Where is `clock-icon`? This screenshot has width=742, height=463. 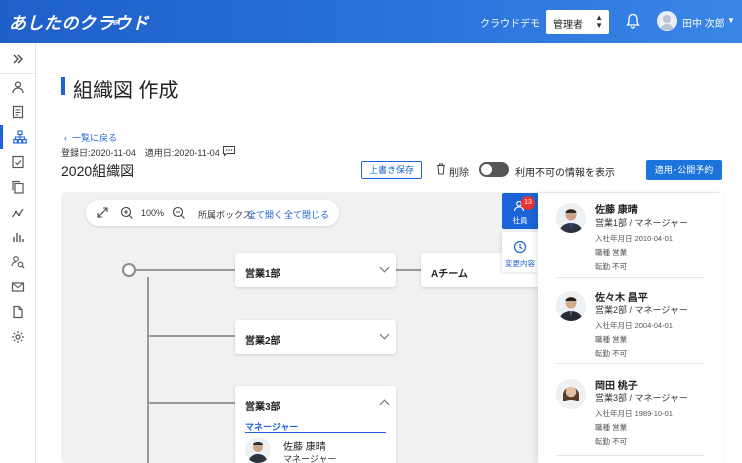
clock-icon is located at coordinates (520, 247).